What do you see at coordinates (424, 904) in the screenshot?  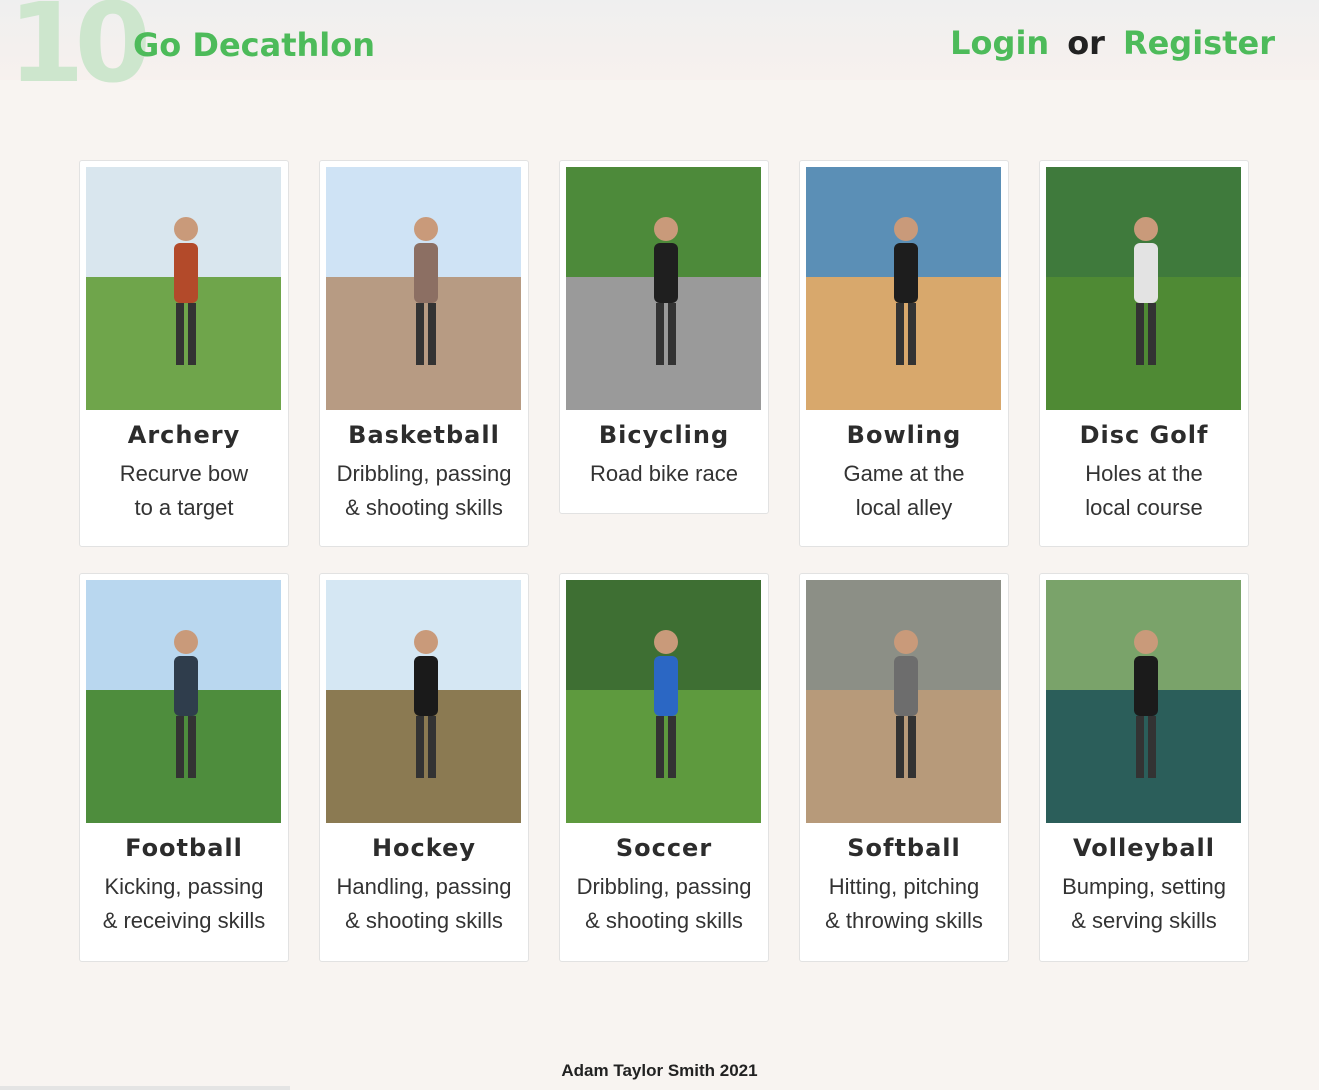 I see `sport-description: Handling, passing & shooting skills` at bounding box center [424, 904].